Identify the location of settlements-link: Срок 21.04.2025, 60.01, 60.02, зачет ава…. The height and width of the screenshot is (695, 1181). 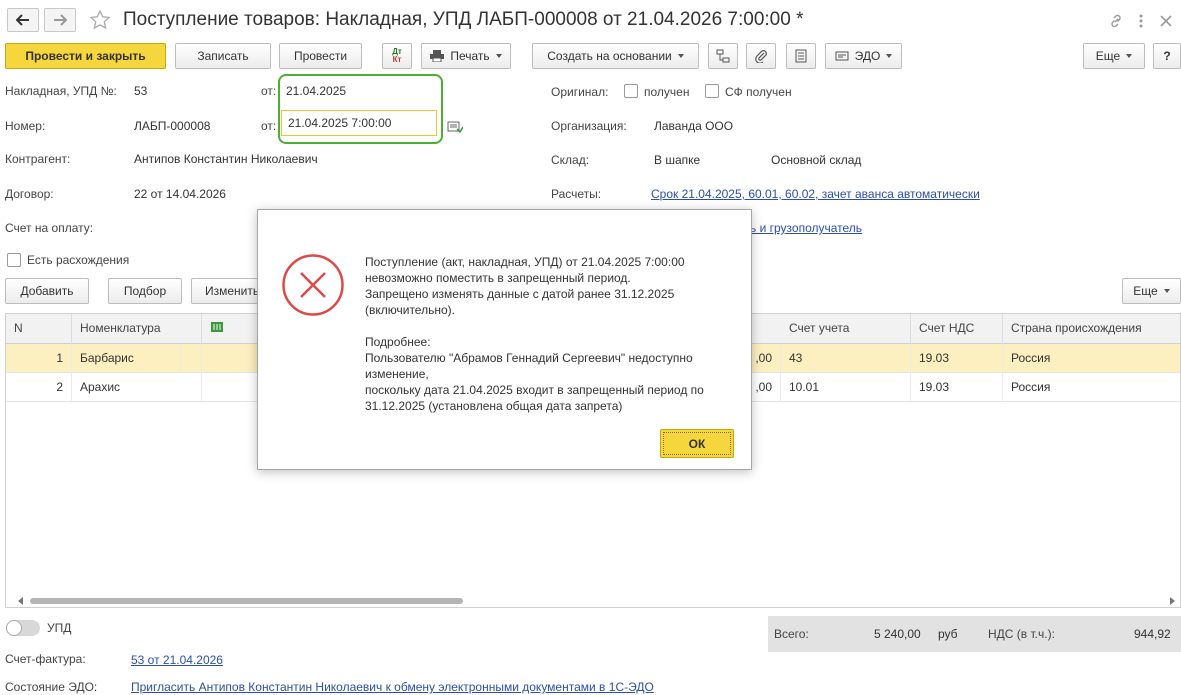
(815, 194).